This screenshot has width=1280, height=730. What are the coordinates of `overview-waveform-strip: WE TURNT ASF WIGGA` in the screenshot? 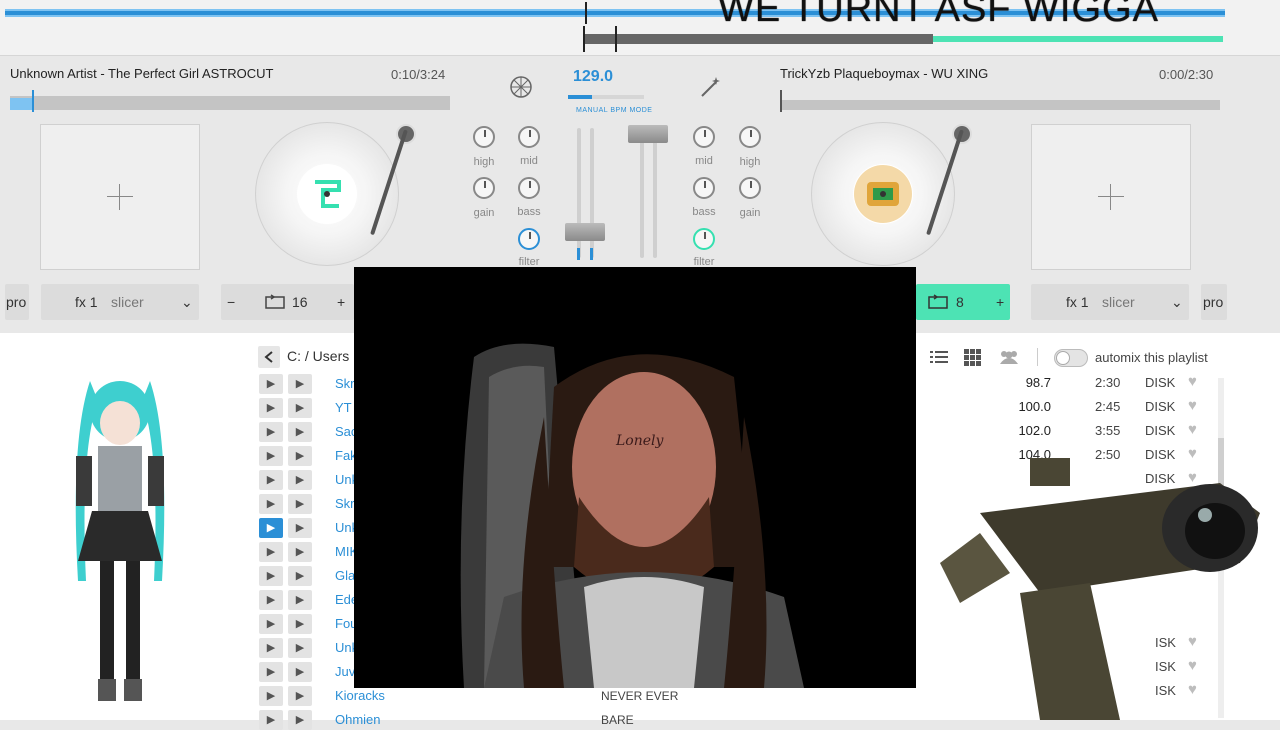 It's located at (640, 28).